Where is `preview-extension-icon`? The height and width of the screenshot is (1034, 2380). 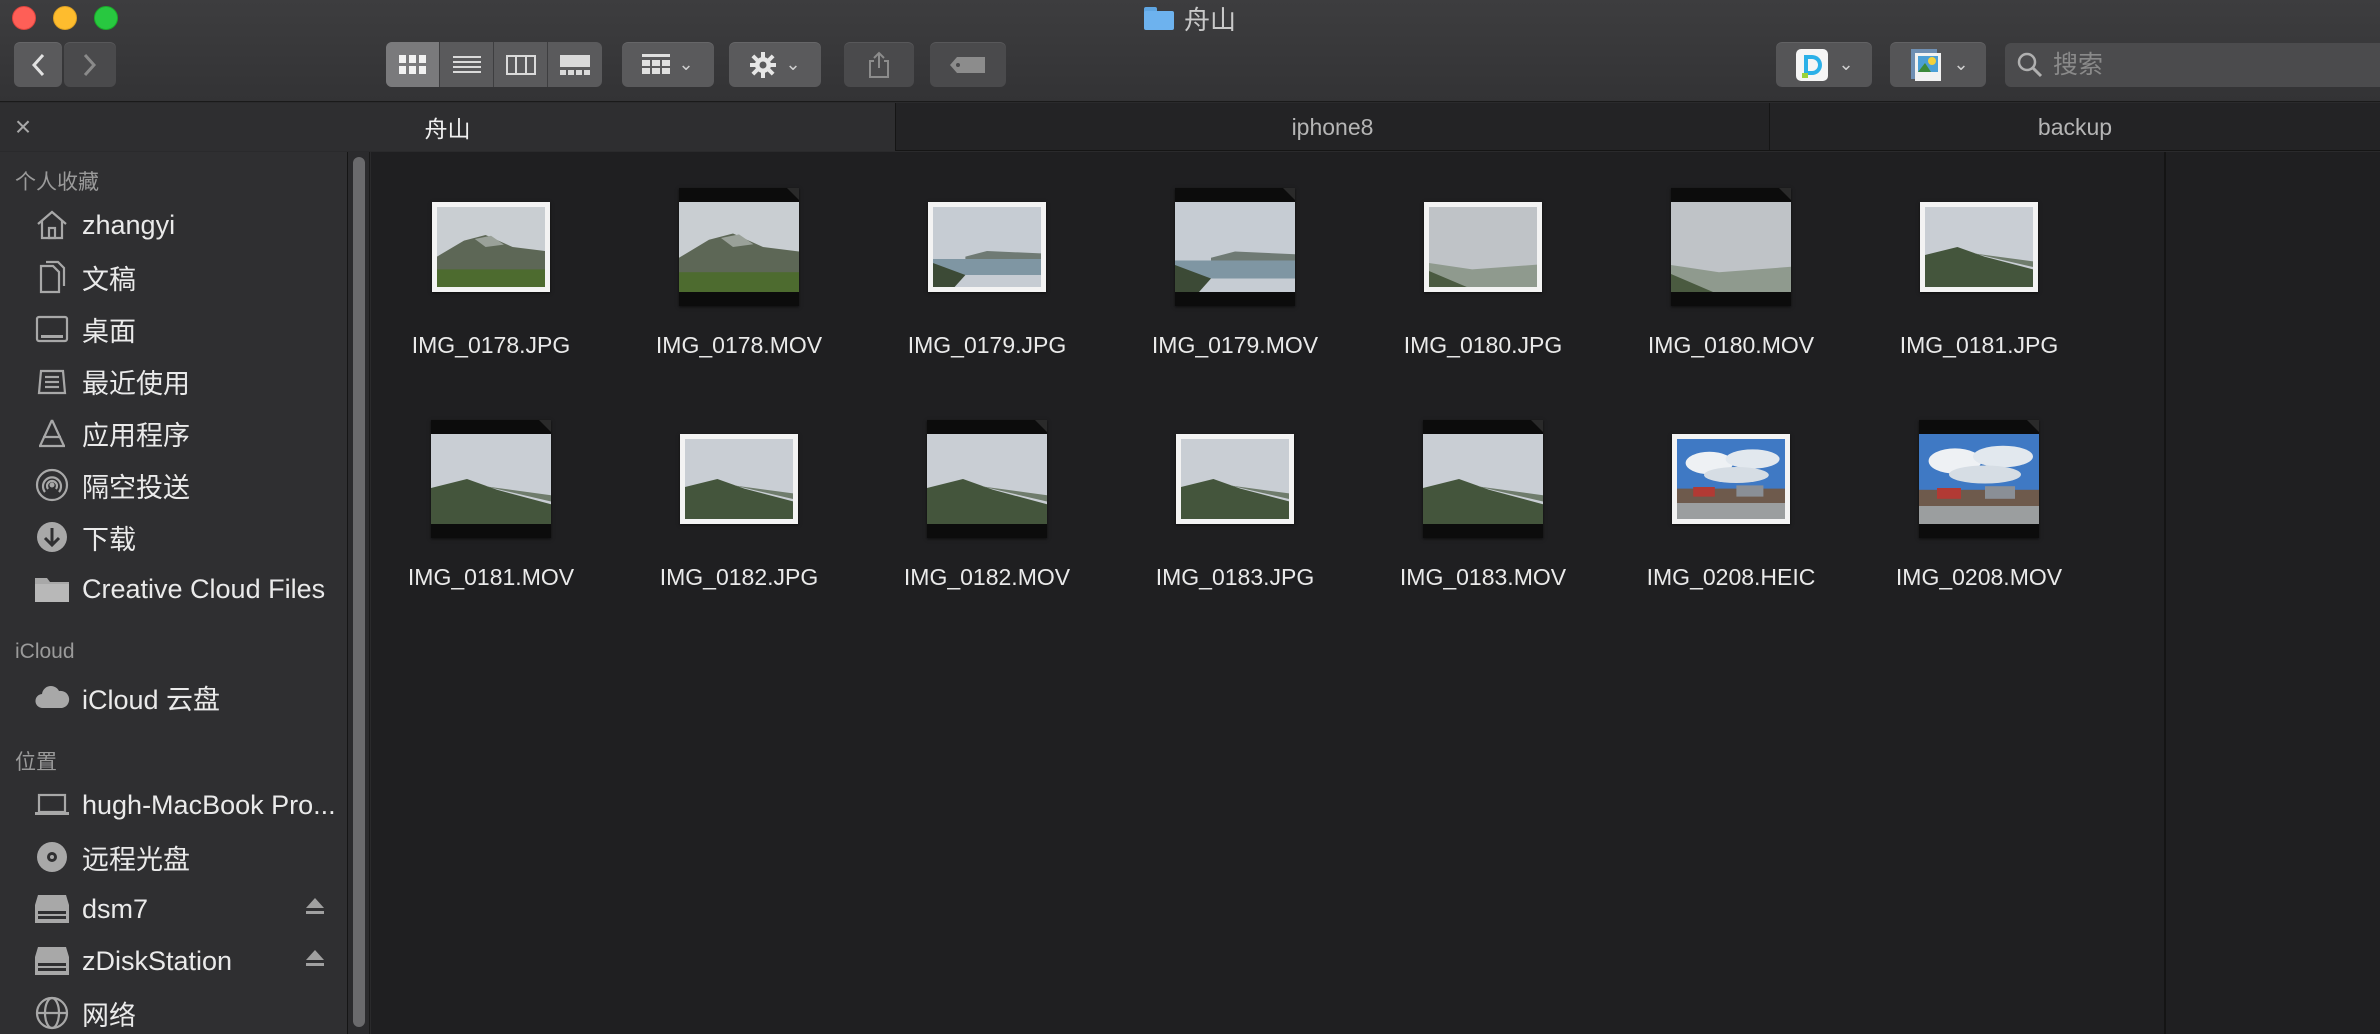
preview-extension-icon is located at coordinates (1926, 64).